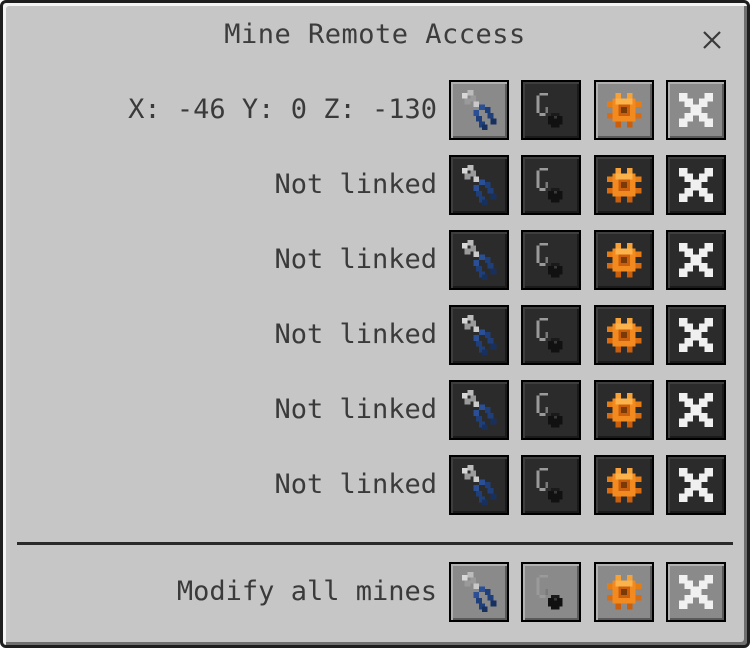 The width and height of the screenshot is (750, 648). I want to click on modify-all-settings-button, so click(479, 592).